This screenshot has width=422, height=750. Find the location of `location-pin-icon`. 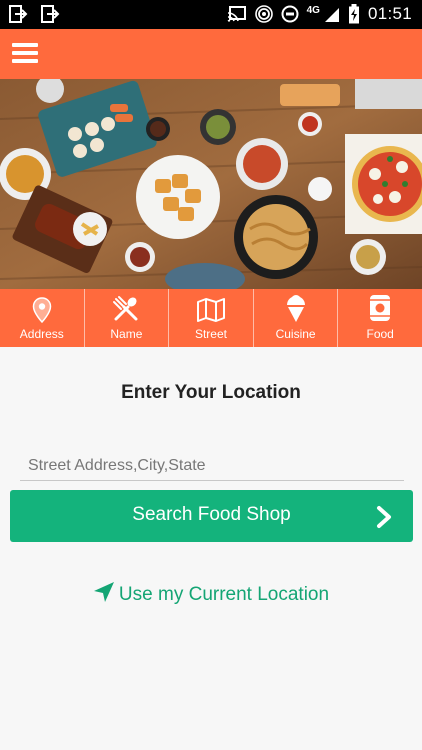

location-pin-icon is located at coordinates (42, 310).